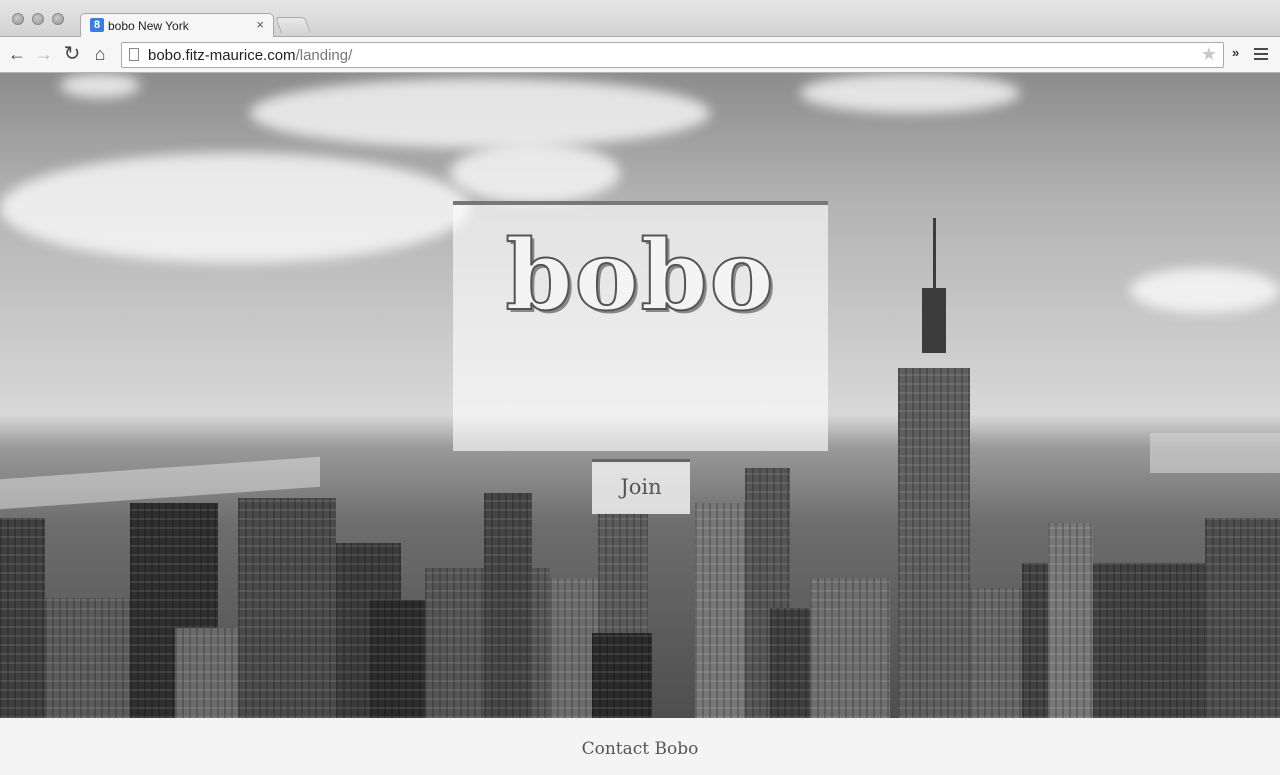  What do you see at coordinates (18, 19) in the screenshot?
I see `window-close-button` at bounding box center [18, 19].